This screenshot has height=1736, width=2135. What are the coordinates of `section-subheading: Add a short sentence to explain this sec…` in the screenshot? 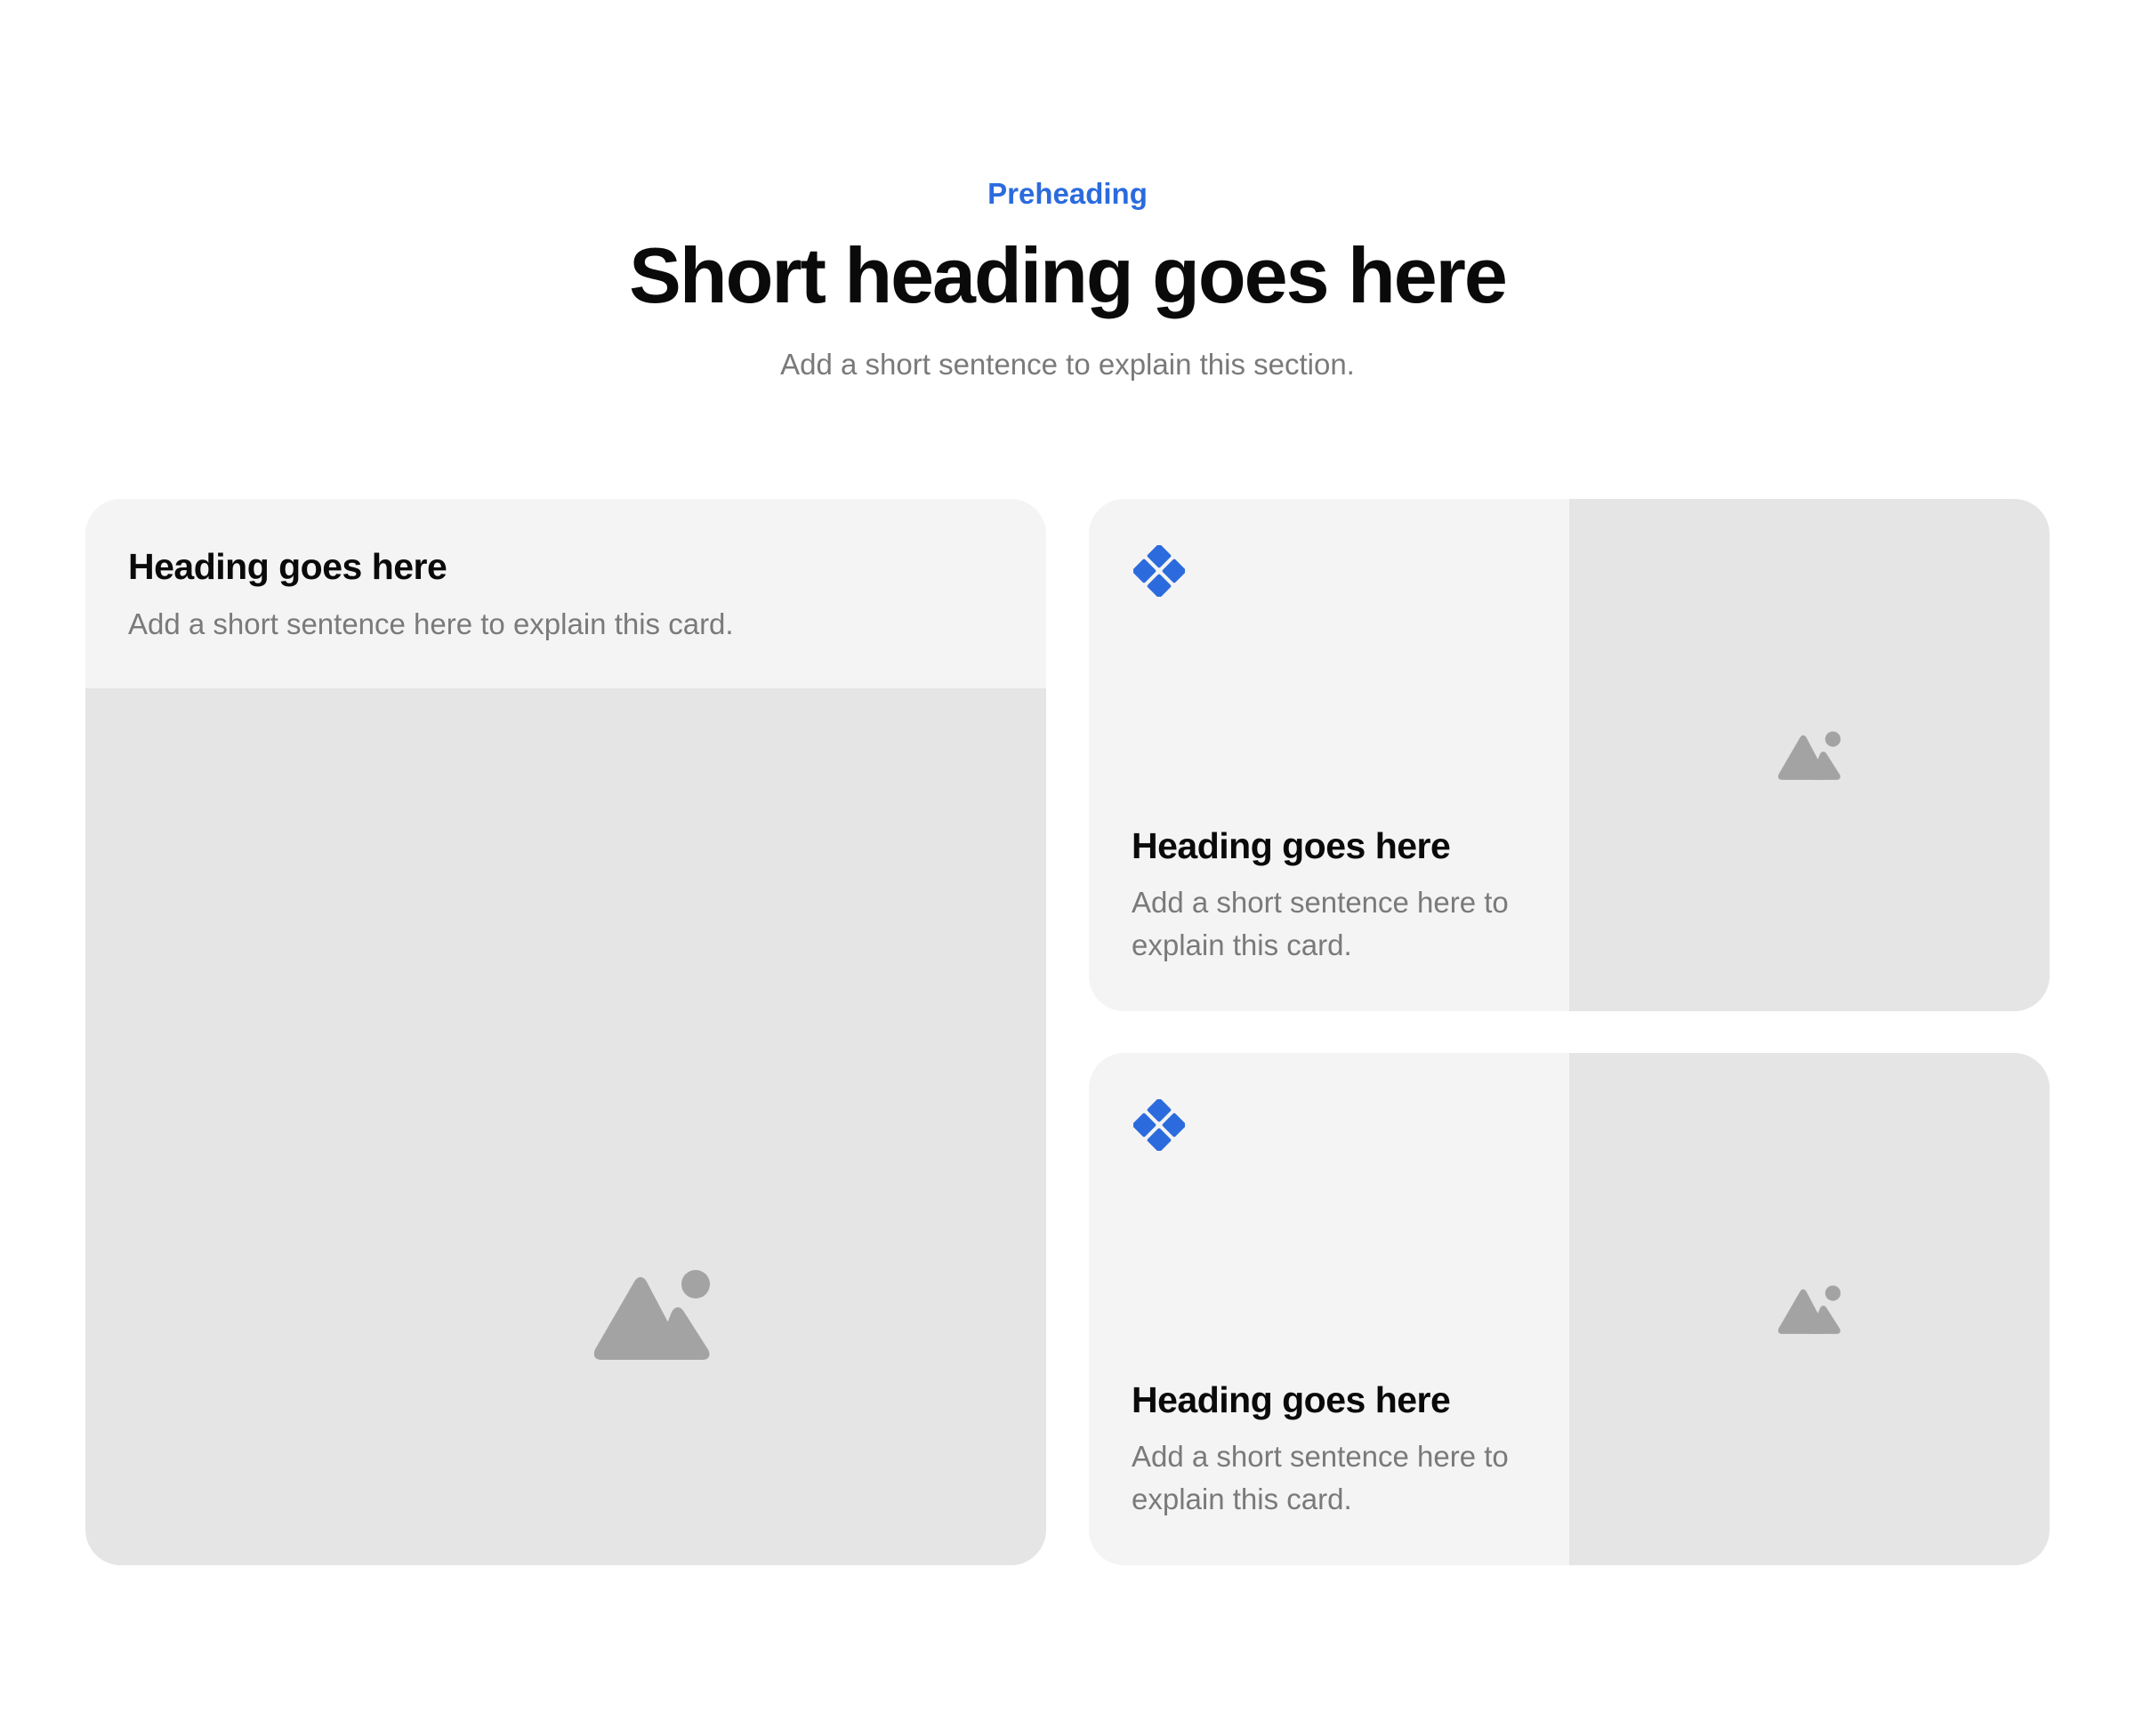 It's located at (1067, 364).